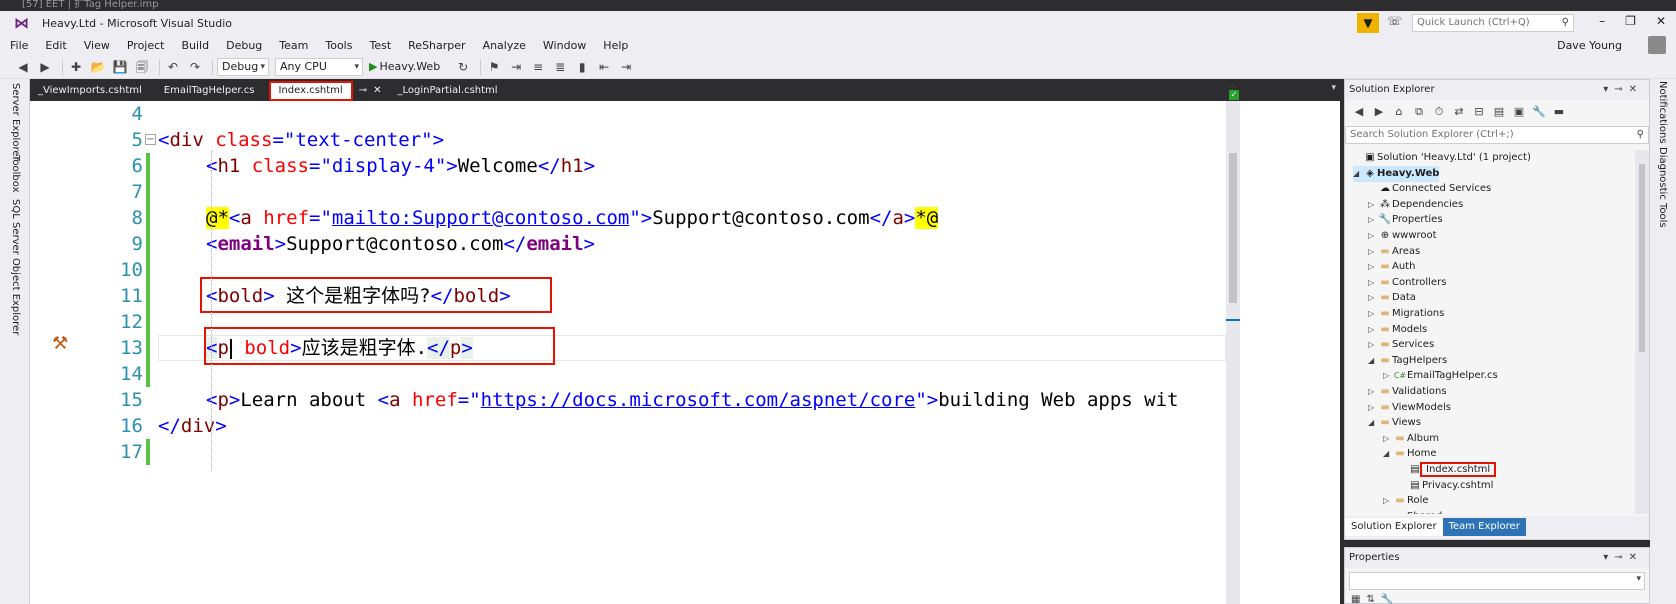 The height and width of the screenshot is (604, 1676). Describe the element at coordinates (1392, 298) in the screenshot. I see `tree-item: ▷ ▬ Data` at that location.